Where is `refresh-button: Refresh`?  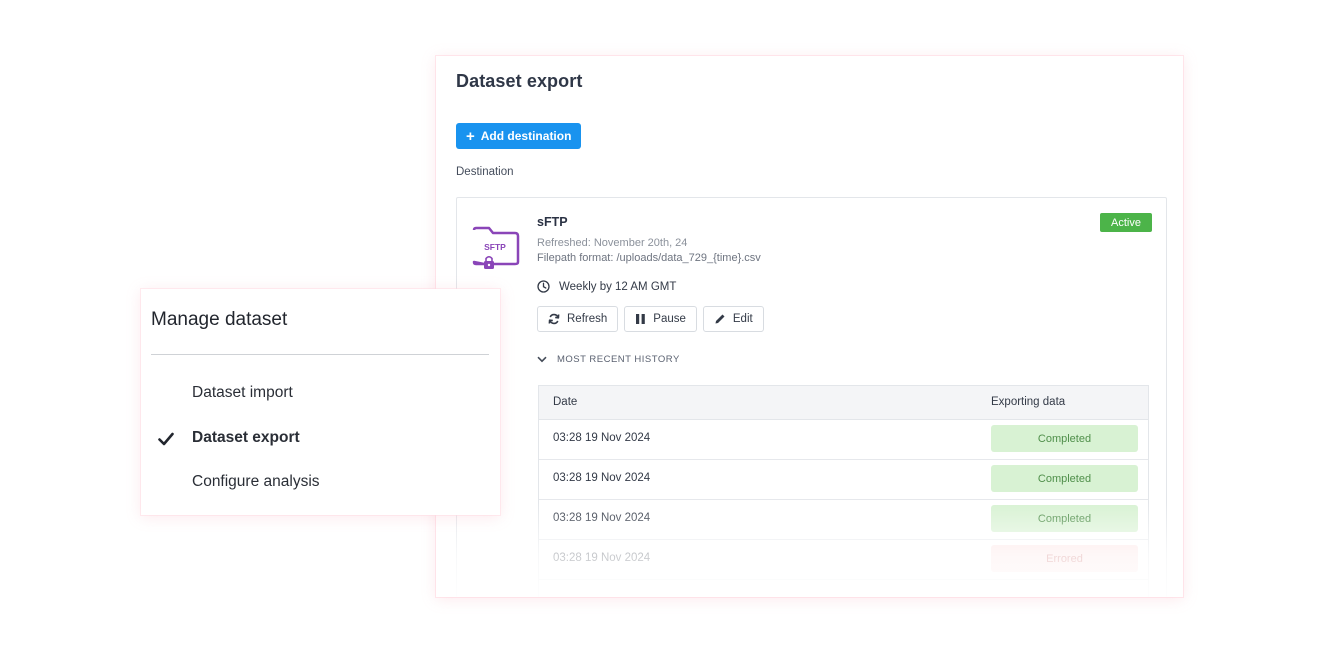
refresh-button: Refresh is located at coordinates (578, 319).